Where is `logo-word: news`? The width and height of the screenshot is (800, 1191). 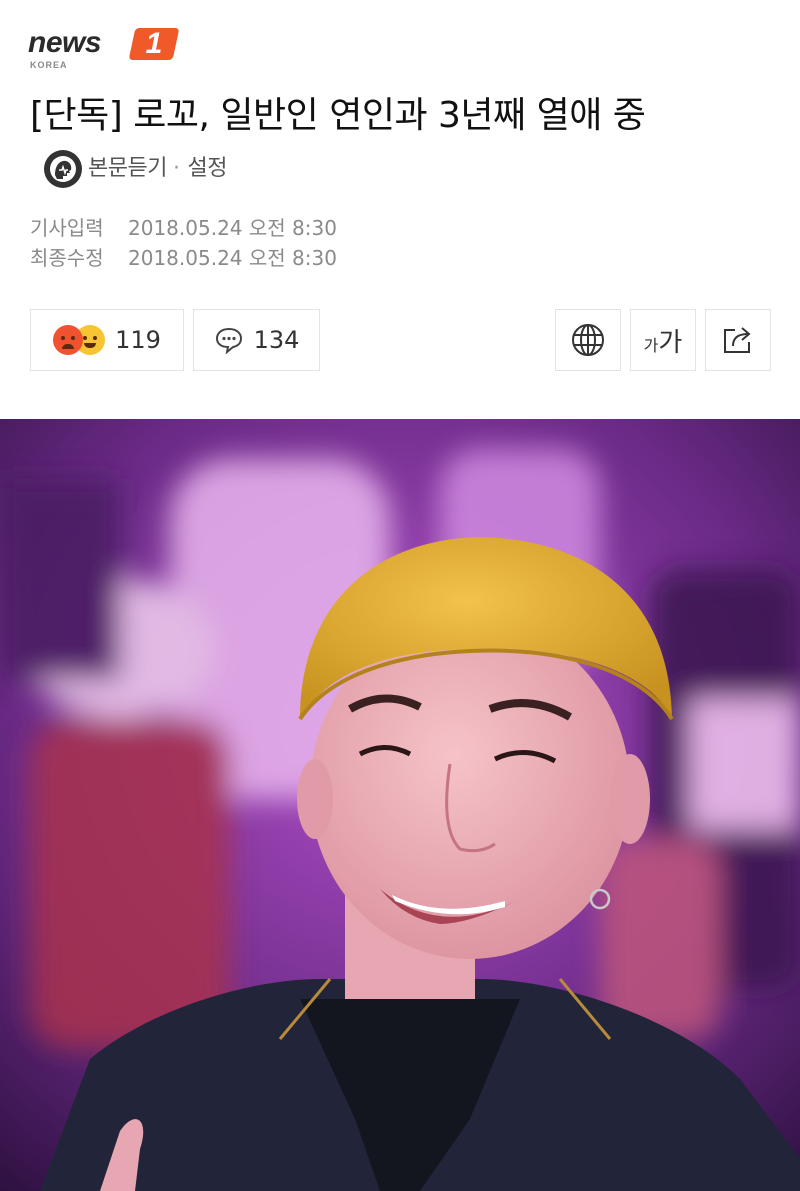
logo-word: news is located at coordinates (65, 42).